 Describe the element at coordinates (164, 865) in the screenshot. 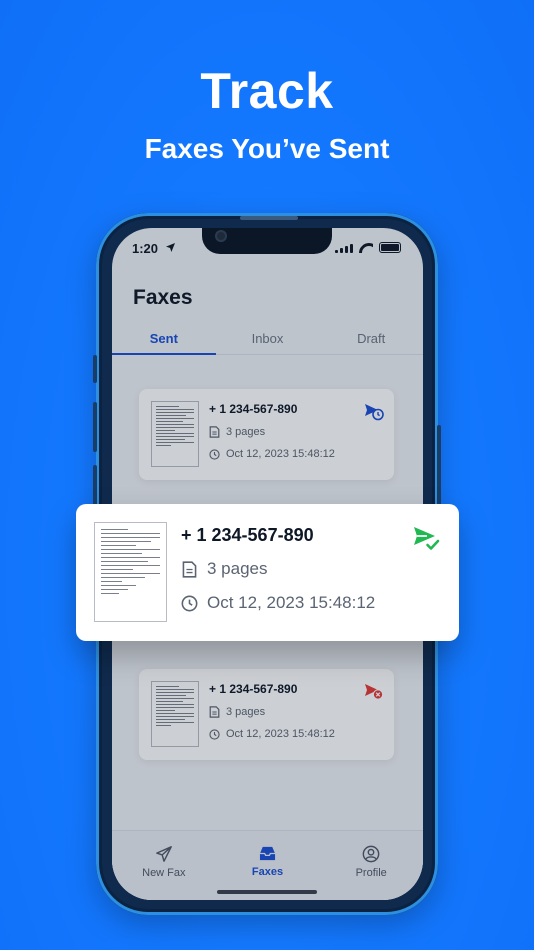

I see `nav-new-fax: New Fax` at that location.